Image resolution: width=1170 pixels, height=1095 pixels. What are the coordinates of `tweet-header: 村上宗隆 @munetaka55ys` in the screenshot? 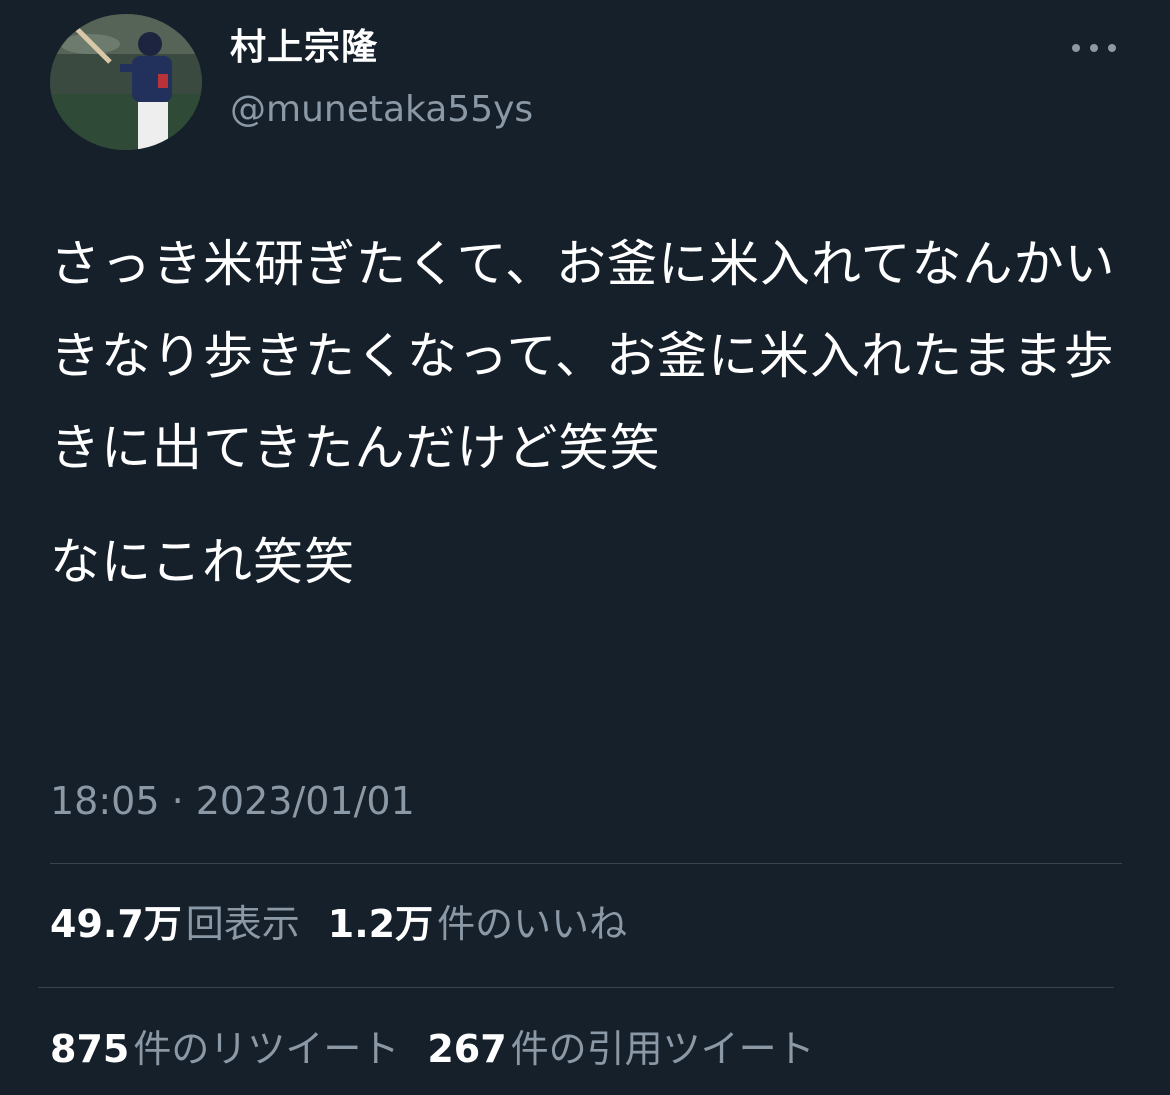 It's located at (590, 84).